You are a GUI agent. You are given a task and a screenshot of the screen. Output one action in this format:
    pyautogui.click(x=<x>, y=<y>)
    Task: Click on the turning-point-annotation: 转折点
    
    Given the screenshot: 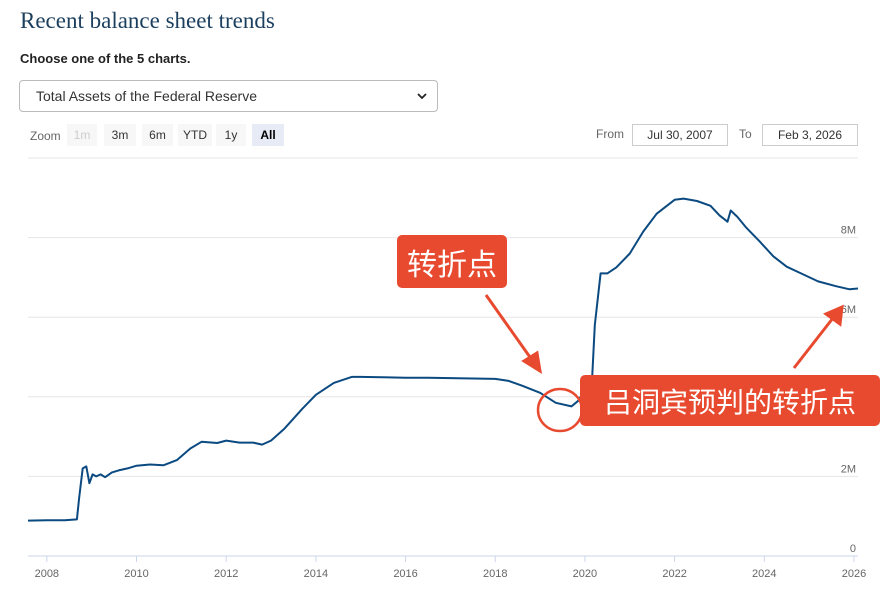 What is the action you would take?
    pyautogui.click(x=452, y=261)
    